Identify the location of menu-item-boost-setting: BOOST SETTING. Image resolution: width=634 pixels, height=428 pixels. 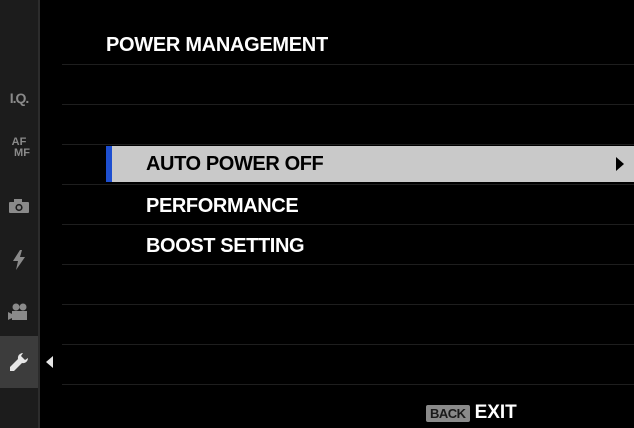
(370, 246).